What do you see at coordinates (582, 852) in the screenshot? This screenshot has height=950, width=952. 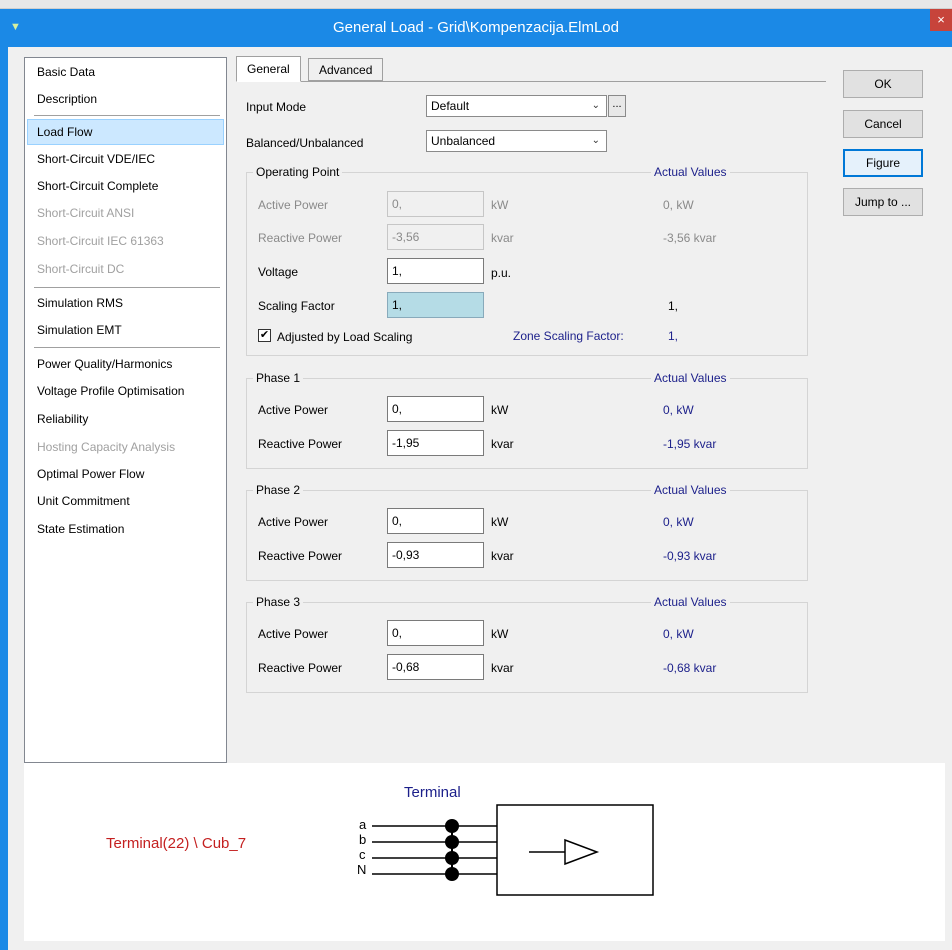 I see `load-arrow-head` at bounding box center [582, 852].